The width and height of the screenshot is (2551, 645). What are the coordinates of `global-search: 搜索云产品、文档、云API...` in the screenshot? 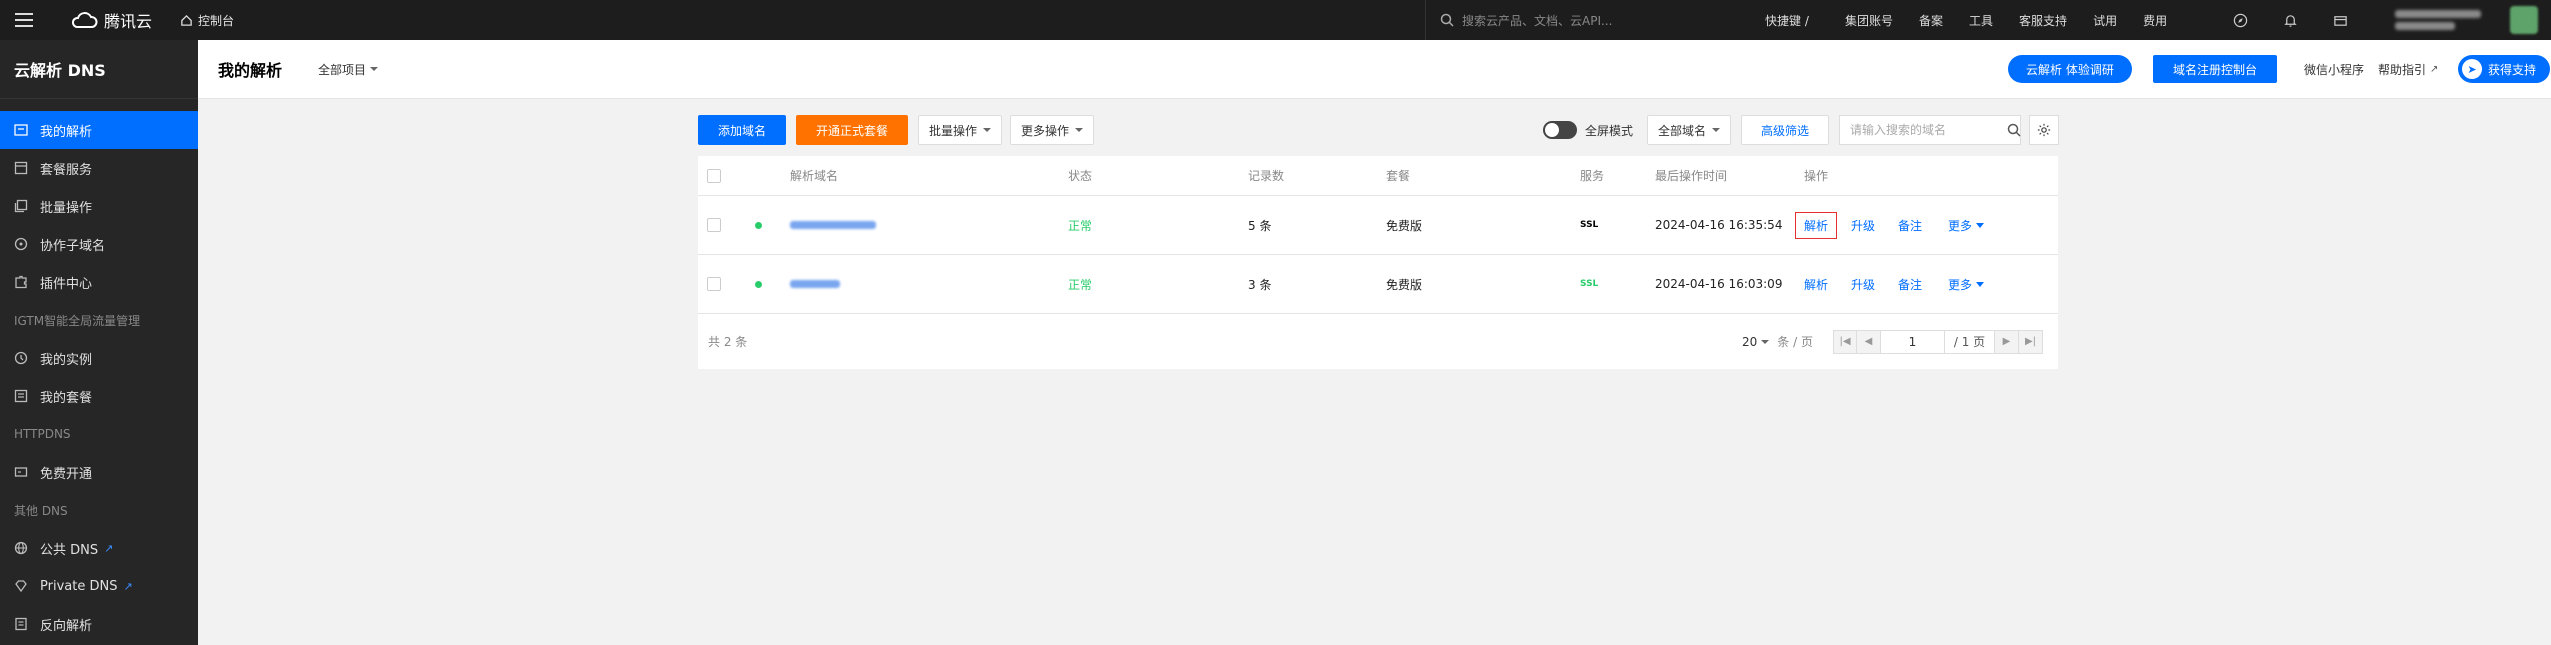 It's located at (1597, 20).